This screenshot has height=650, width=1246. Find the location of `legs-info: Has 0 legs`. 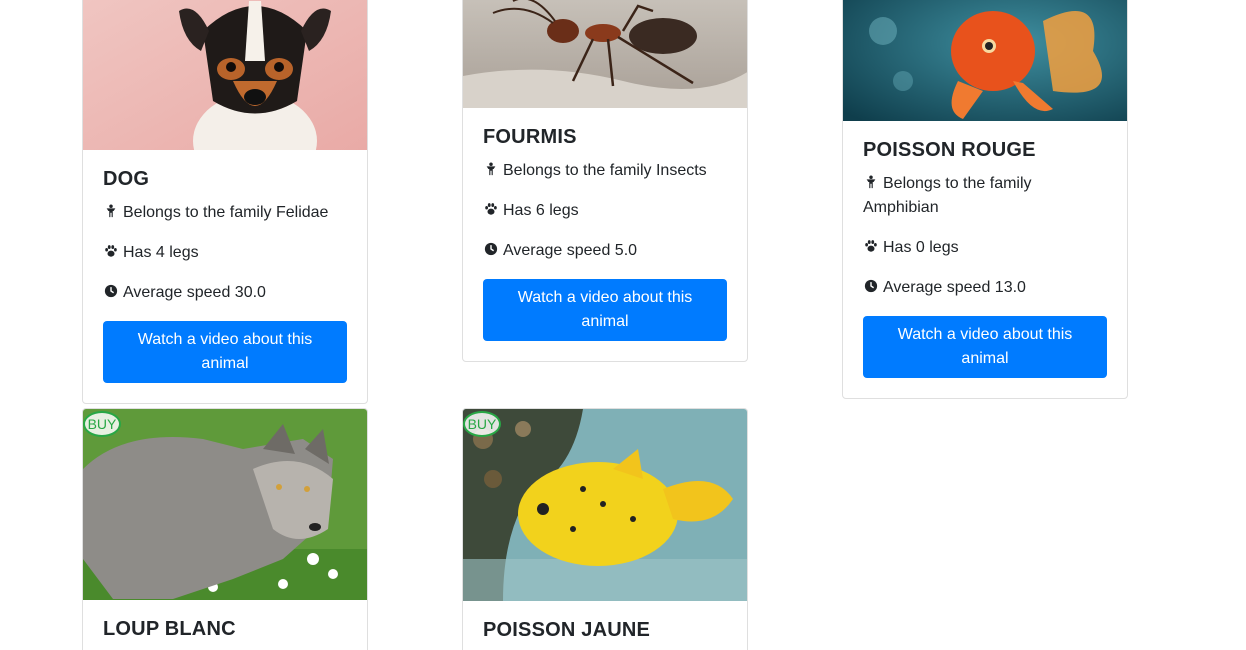

legs-info: Has 0 legs is located at coordinates (985, 248).